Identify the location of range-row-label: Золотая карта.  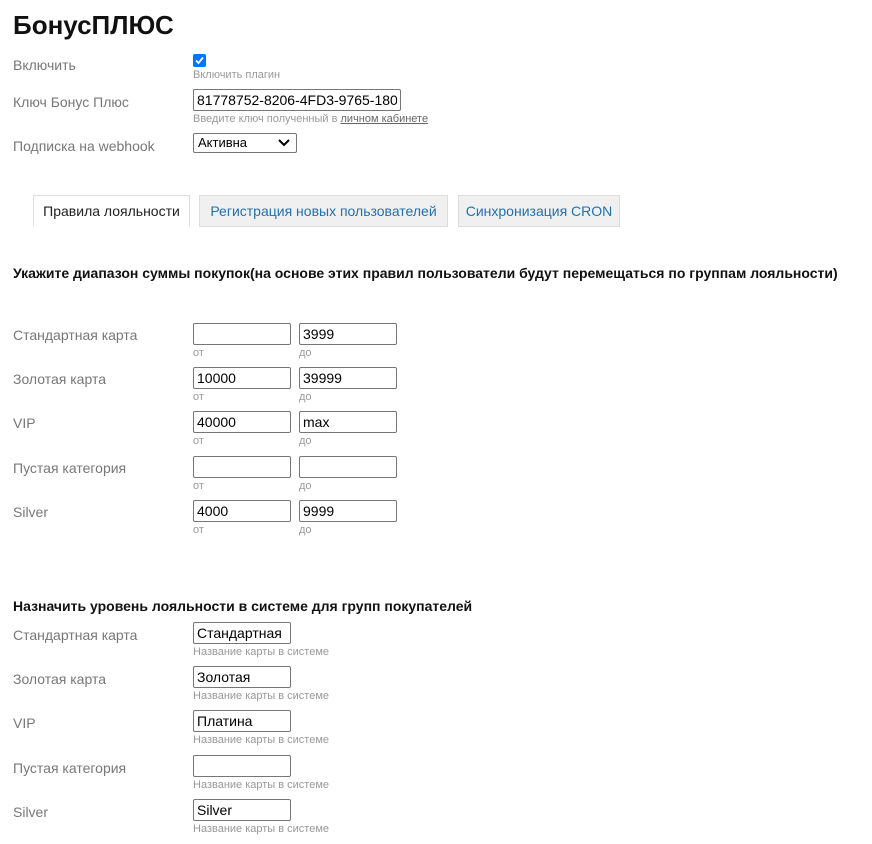
(59, 379).